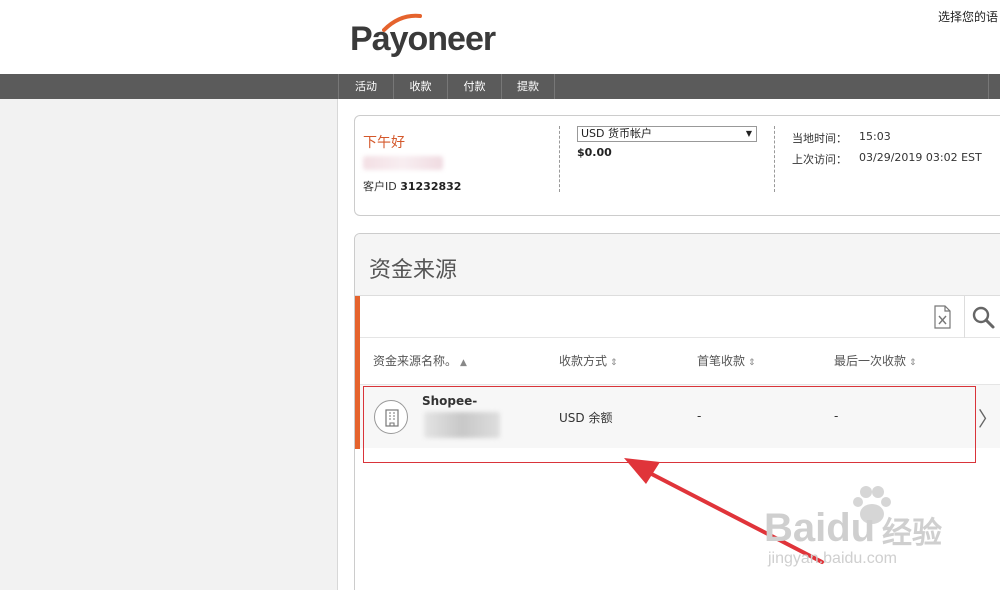  Describe the element at coordinates (403, 163) in the screenshot. I see `blurred-user-name` at that location.